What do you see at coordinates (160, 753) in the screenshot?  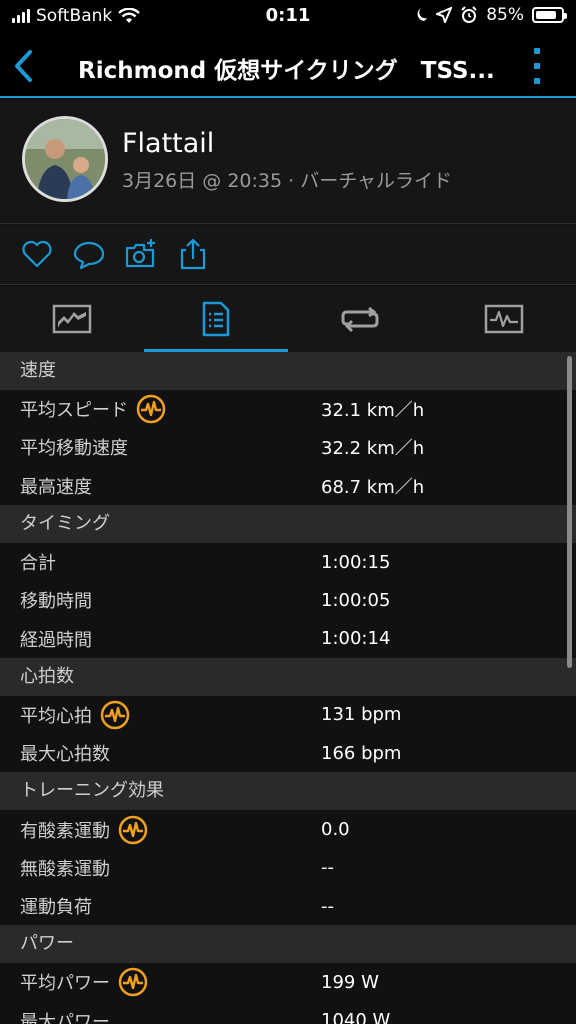 I see `stat-label-cell: 最大心拍数` at bounding box center [160, 753].